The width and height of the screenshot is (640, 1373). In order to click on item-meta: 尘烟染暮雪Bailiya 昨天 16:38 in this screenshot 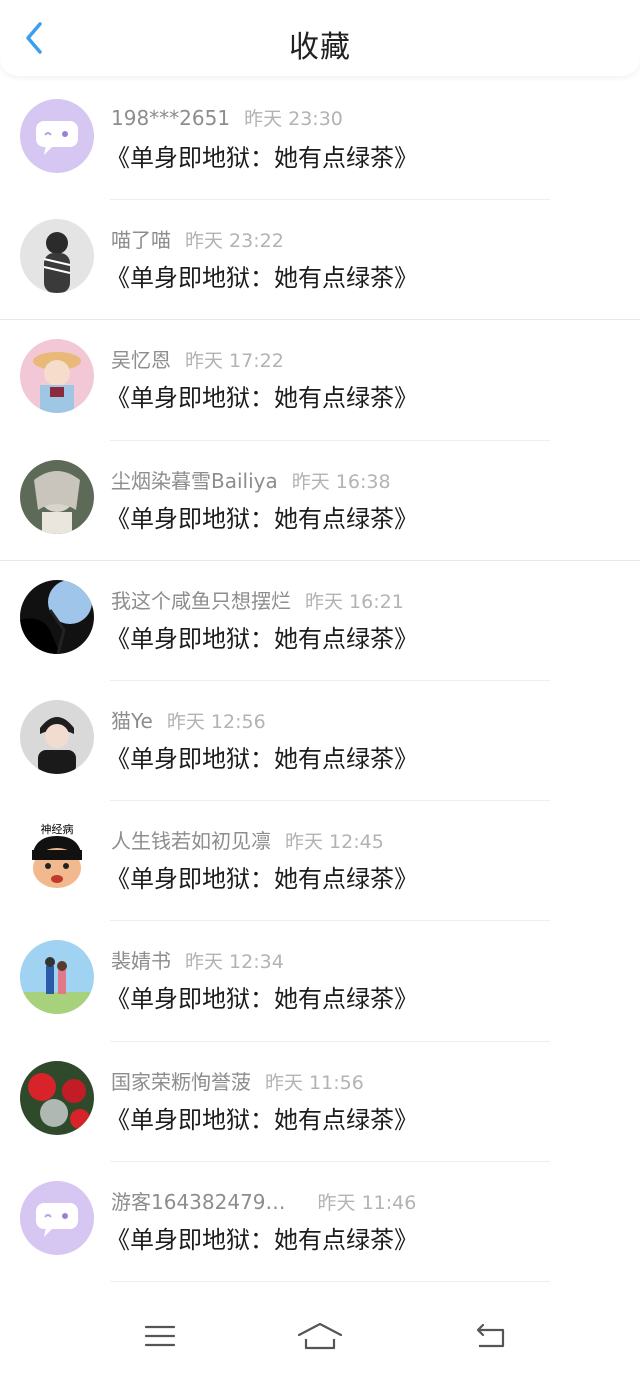, I will do `click(251, 479)`.